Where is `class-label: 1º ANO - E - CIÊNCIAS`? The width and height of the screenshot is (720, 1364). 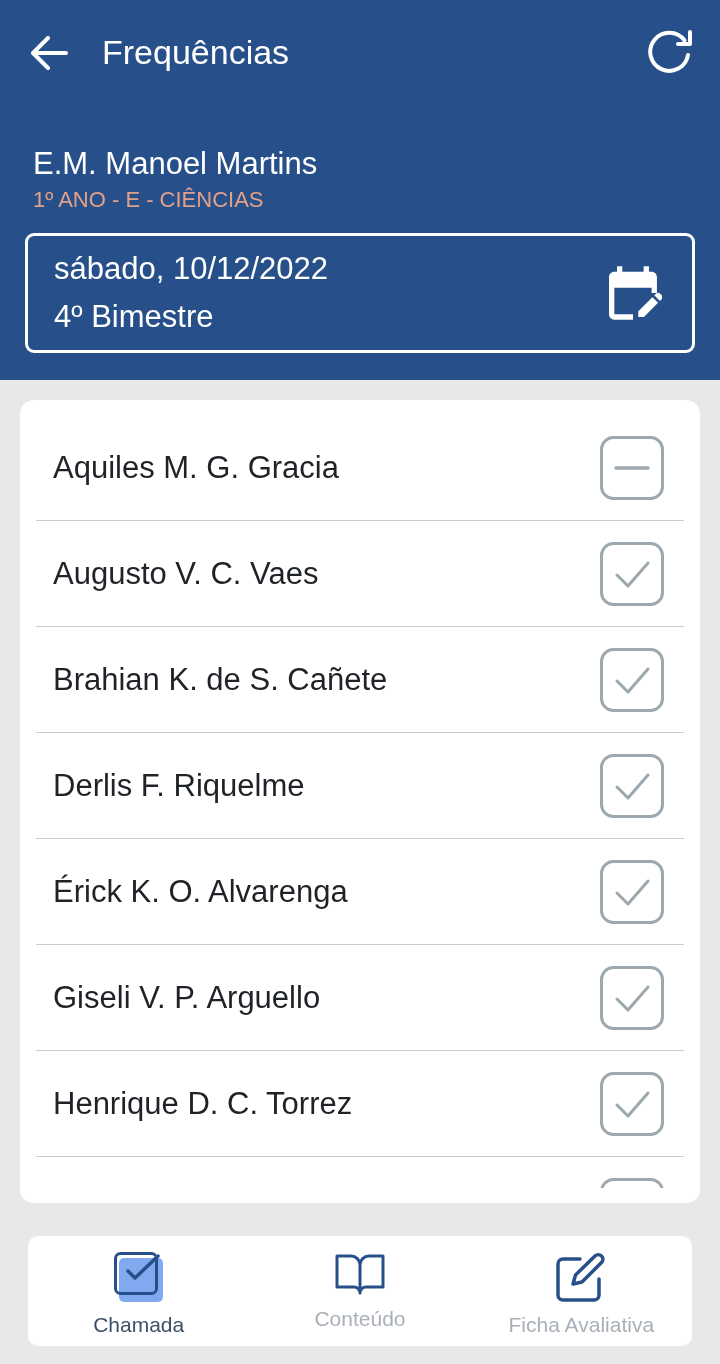 class-label: 1º ANO - E - CIÊNCIAS is located at coordinates (148, 200).